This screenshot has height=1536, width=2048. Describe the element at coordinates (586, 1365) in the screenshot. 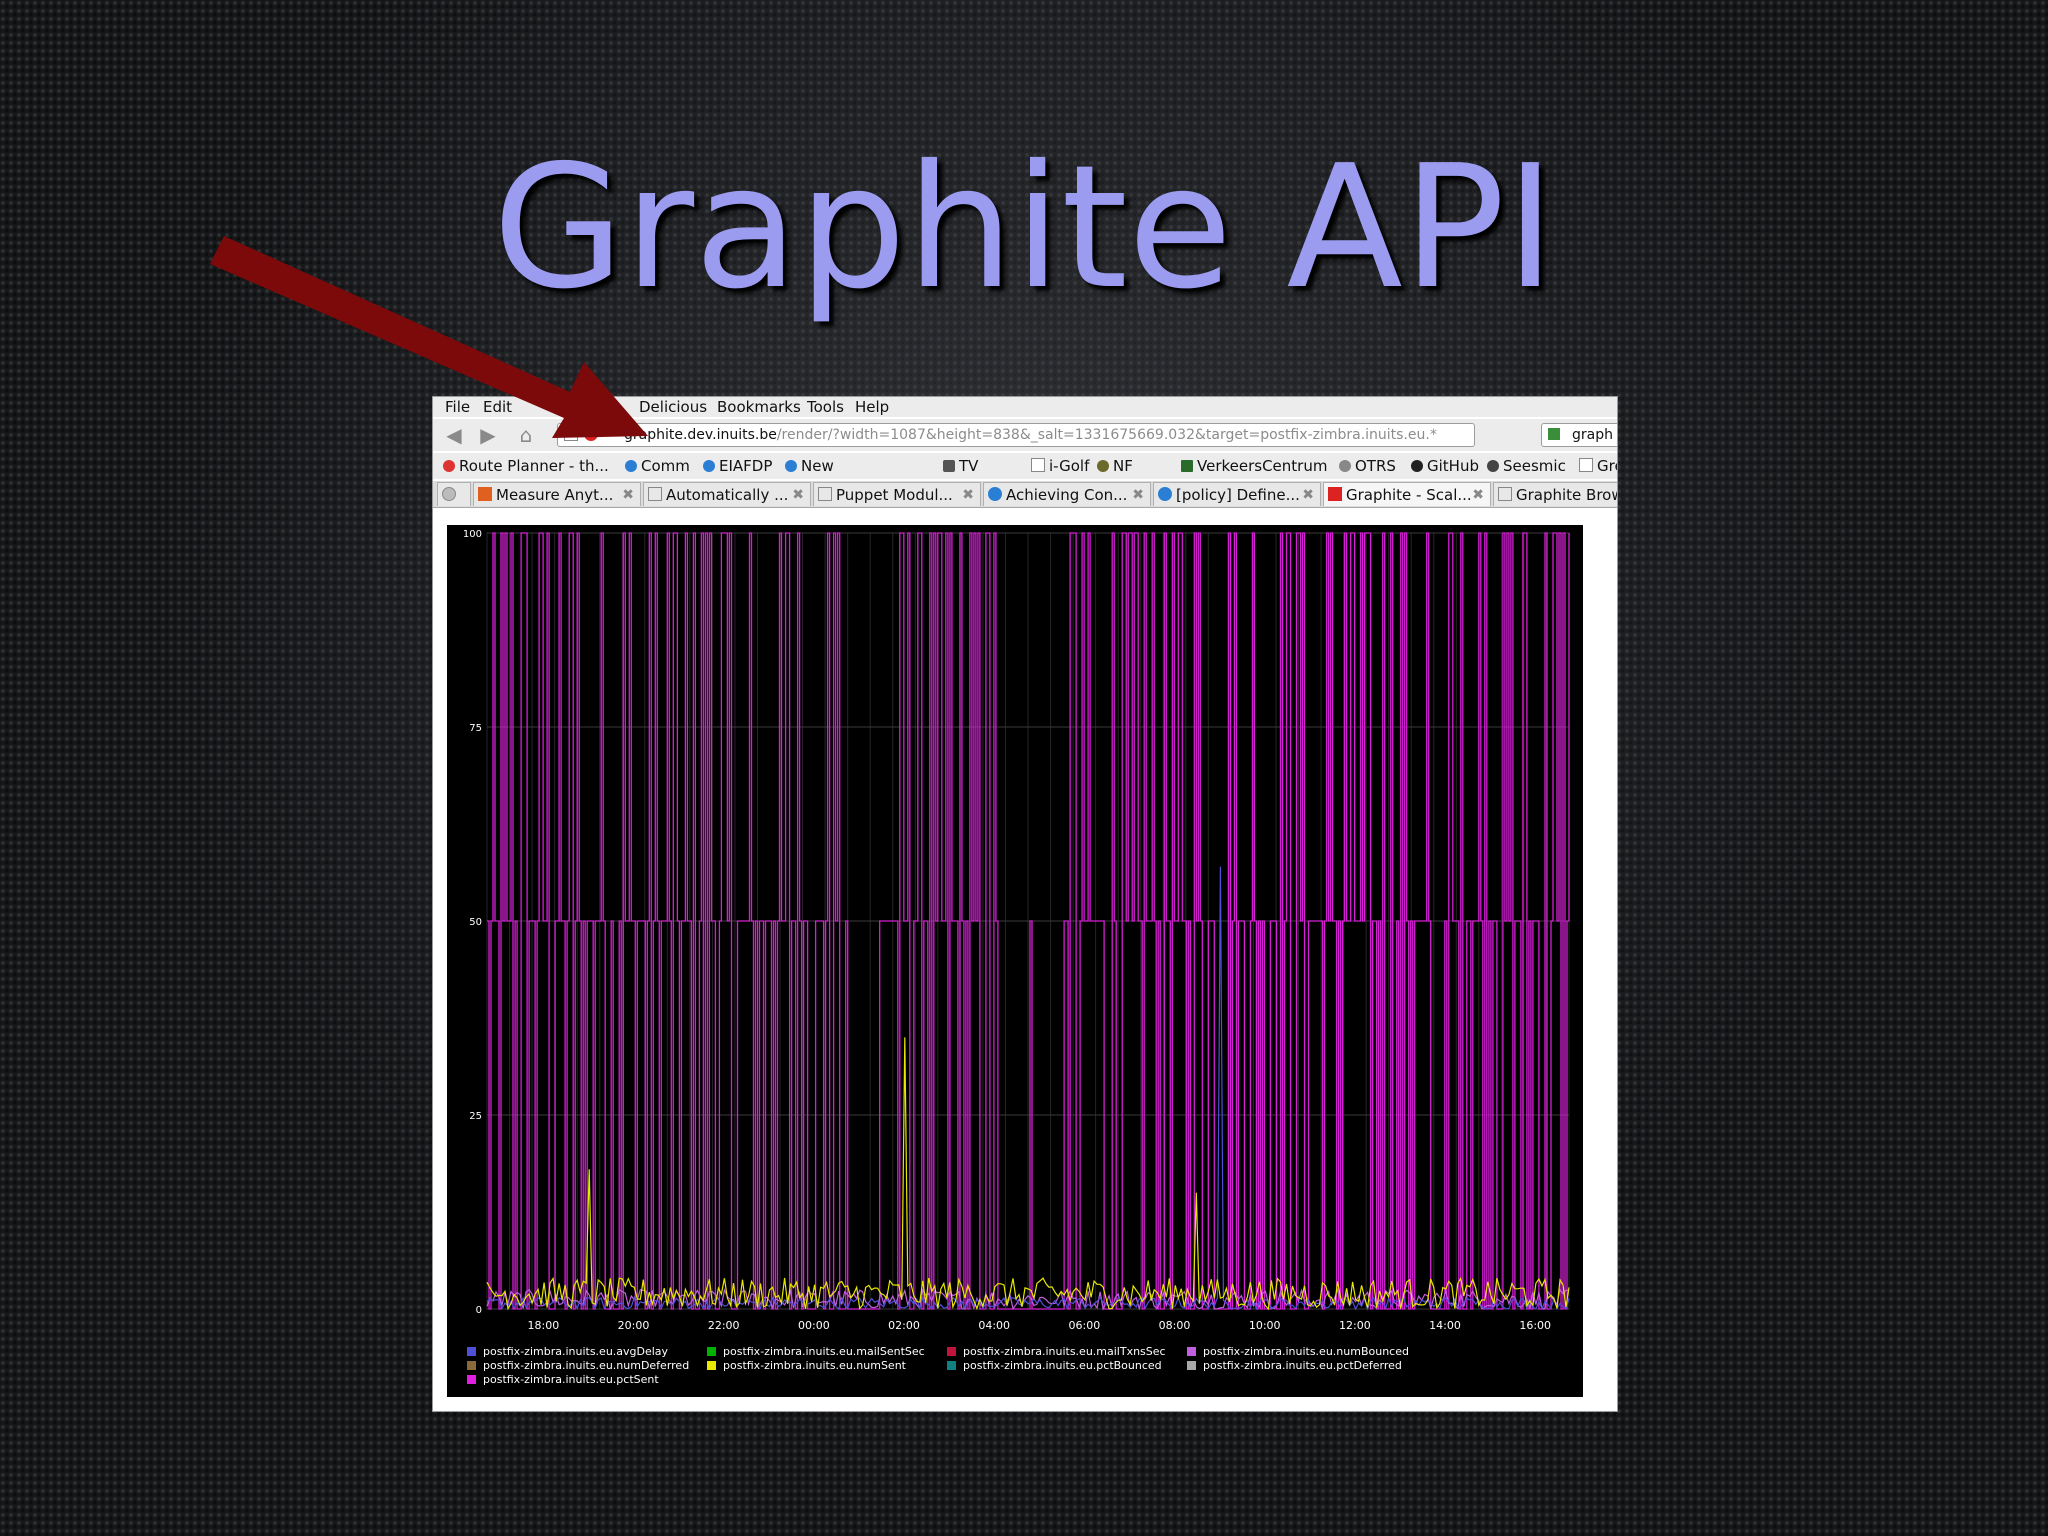

I see `legend-label: postfix-zimbra.inuits.eu.numDeferred` at that location.